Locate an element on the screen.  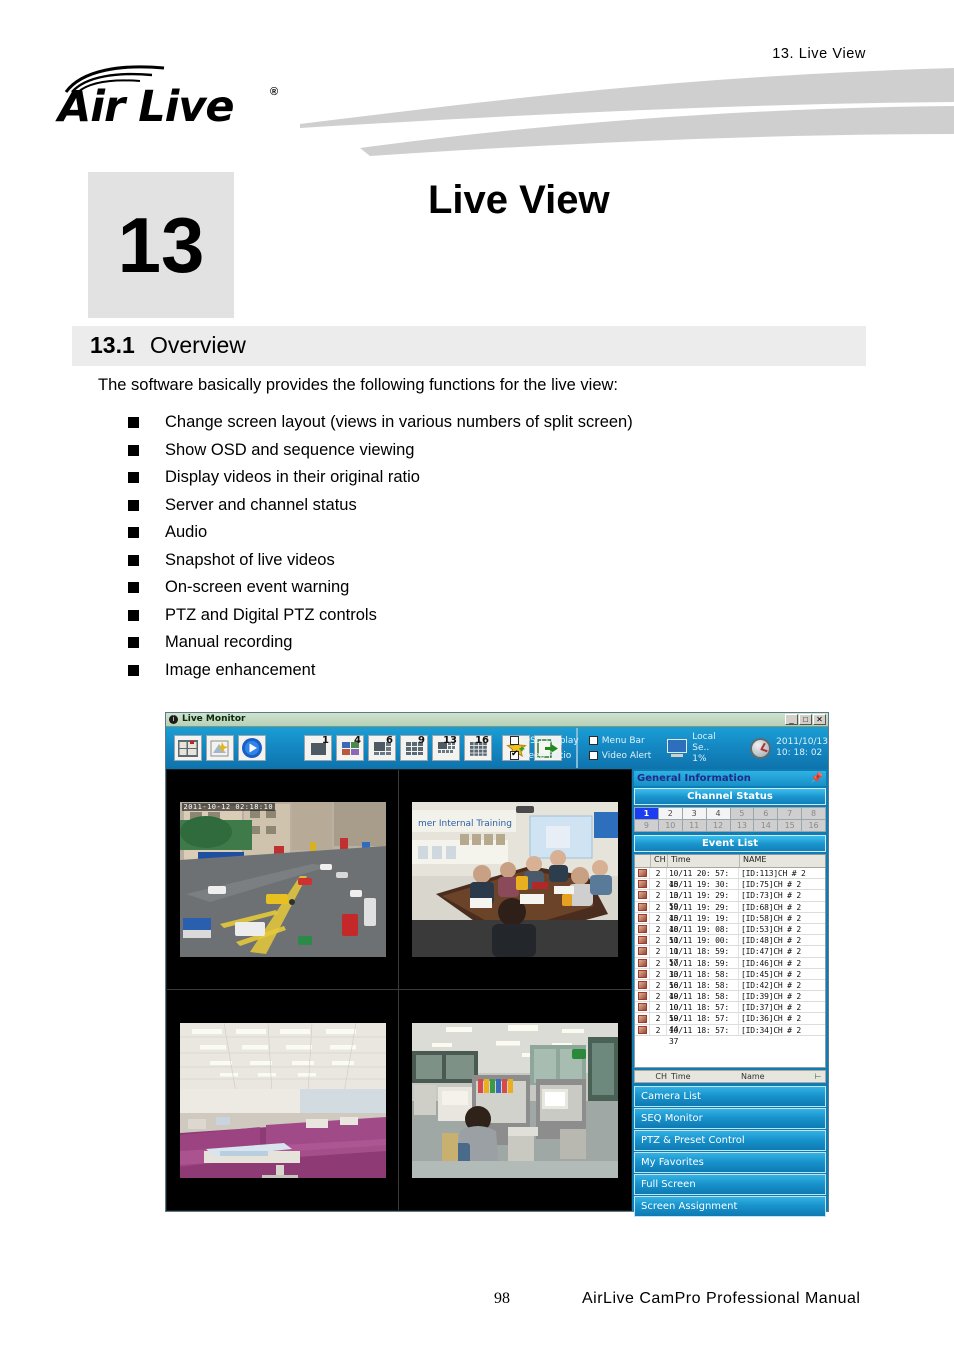
channel-cell-11: 11 is located at coordinates (694, 825).